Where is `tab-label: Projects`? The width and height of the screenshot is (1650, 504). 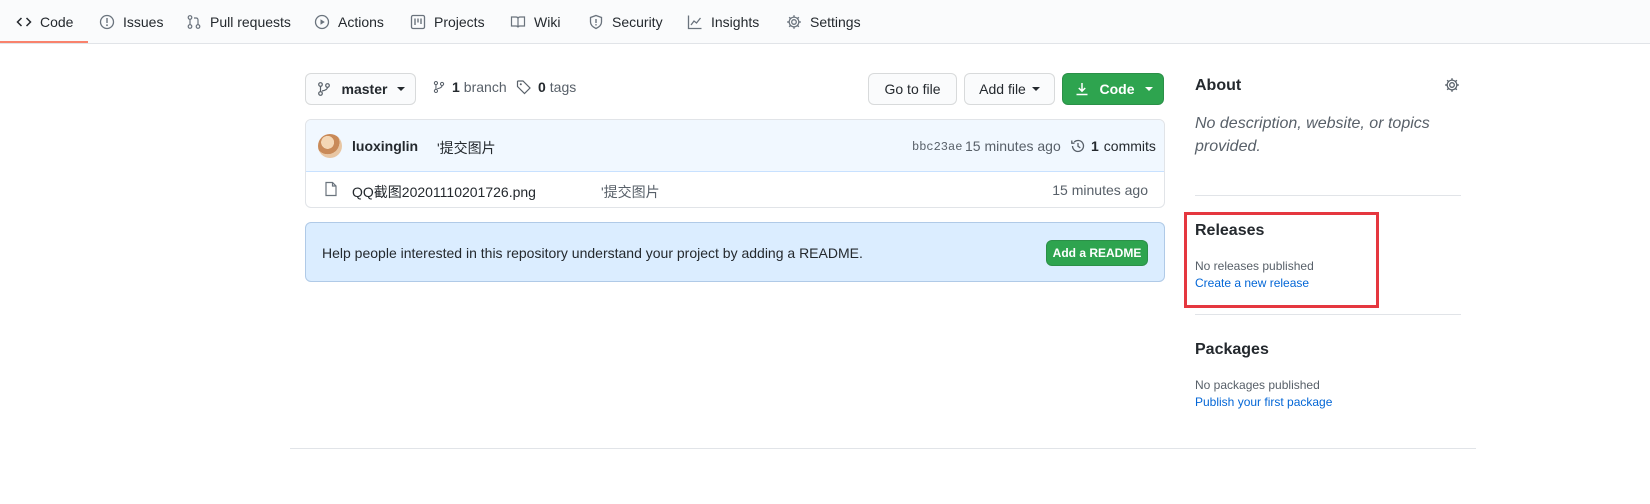
tab-label: Projects is located at coordinates (459, 22).